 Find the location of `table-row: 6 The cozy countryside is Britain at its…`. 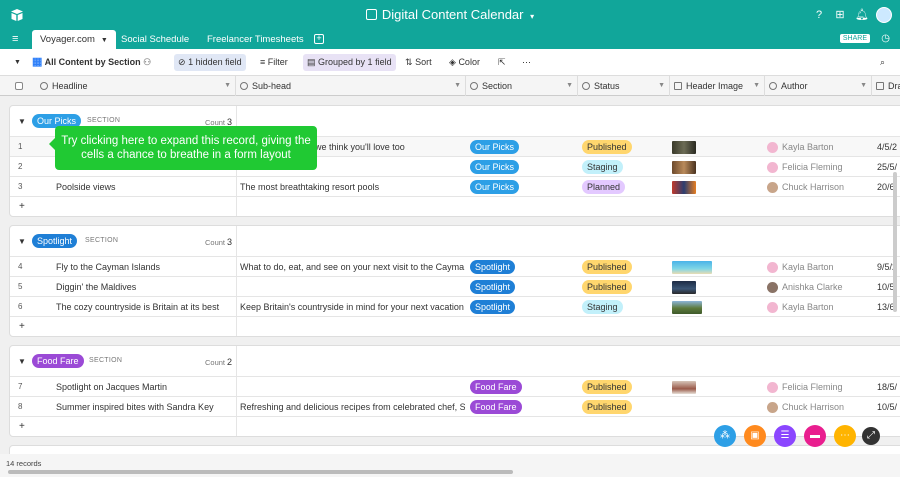

table-row: 6 The cozy countryside is Britain at its… is located at coordinates (455, 306).